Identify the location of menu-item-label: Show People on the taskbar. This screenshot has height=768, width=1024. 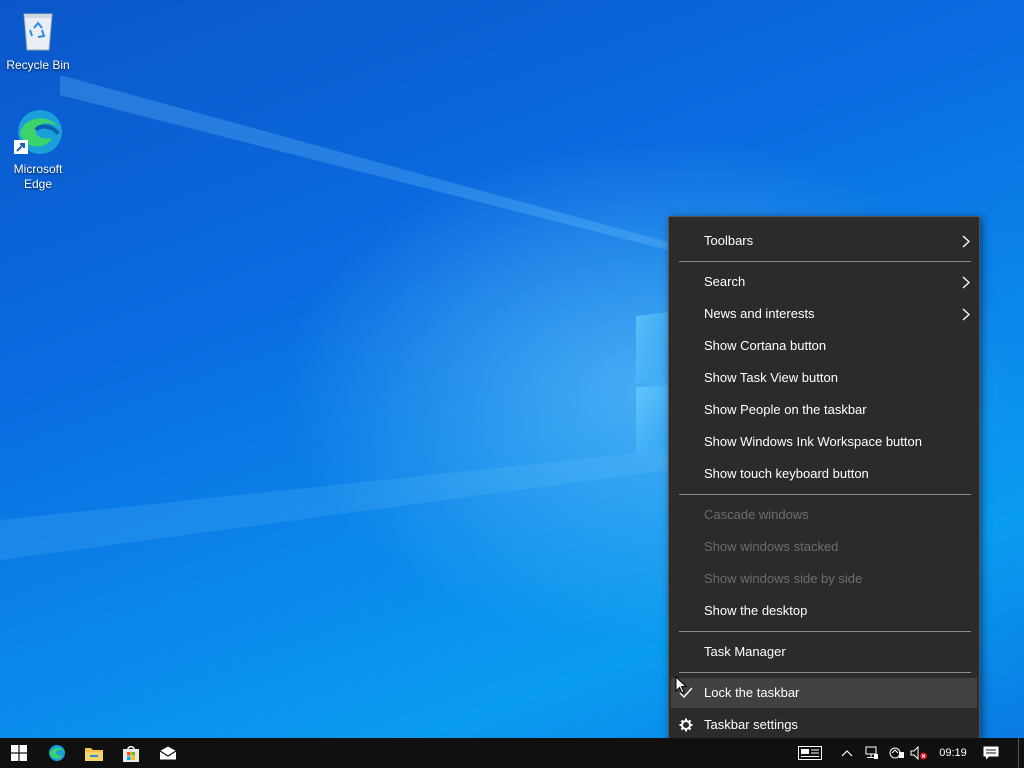
(785, 409).